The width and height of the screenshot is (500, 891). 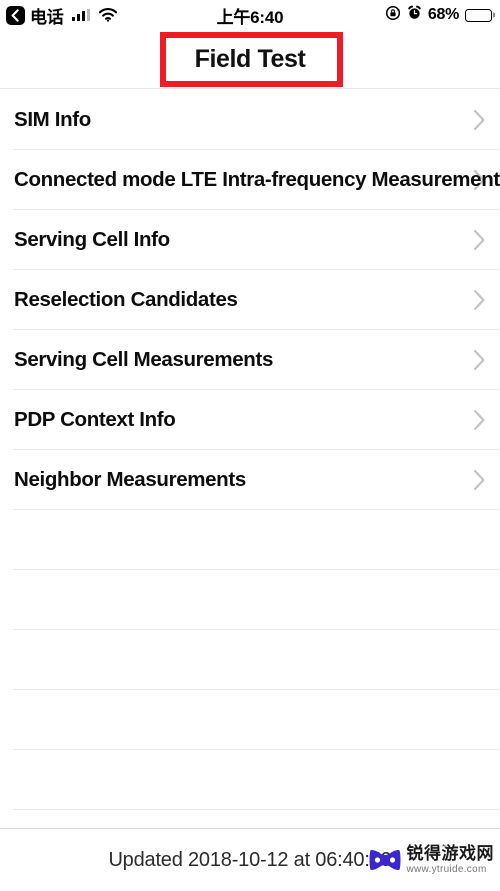 I want to click on status-bar-right: 68%, so click(x=438, y=15).